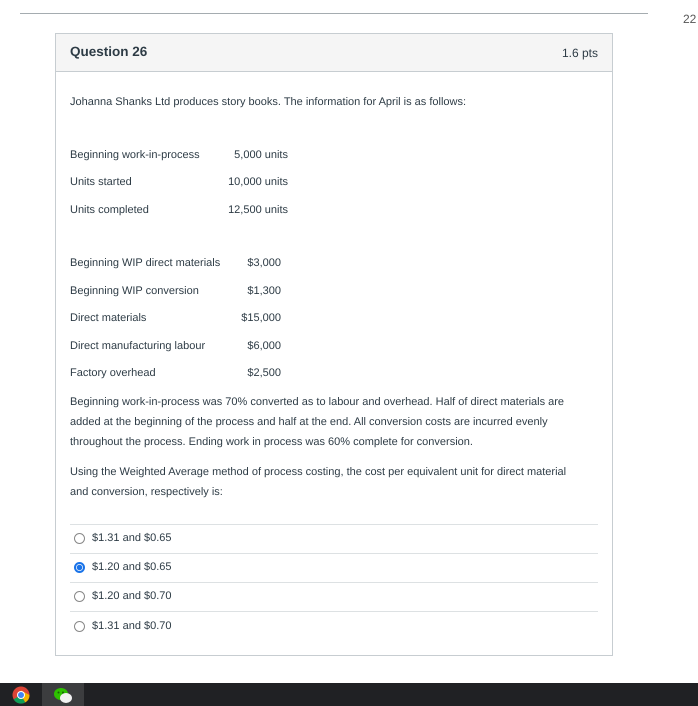  Describe the element at coordinates (260, 155) in the screenshot. I see `row-value: 5,000 units` at that location.